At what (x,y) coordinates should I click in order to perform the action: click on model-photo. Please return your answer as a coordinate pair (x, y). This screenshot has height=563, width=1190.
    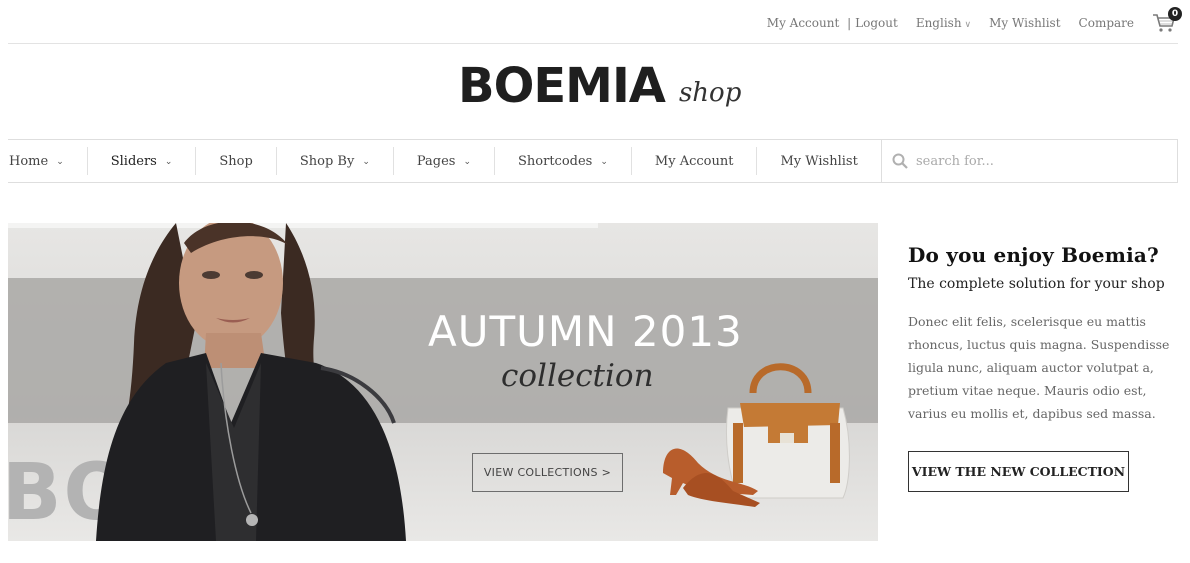
    Looking at the image, I should click on (251, 382).